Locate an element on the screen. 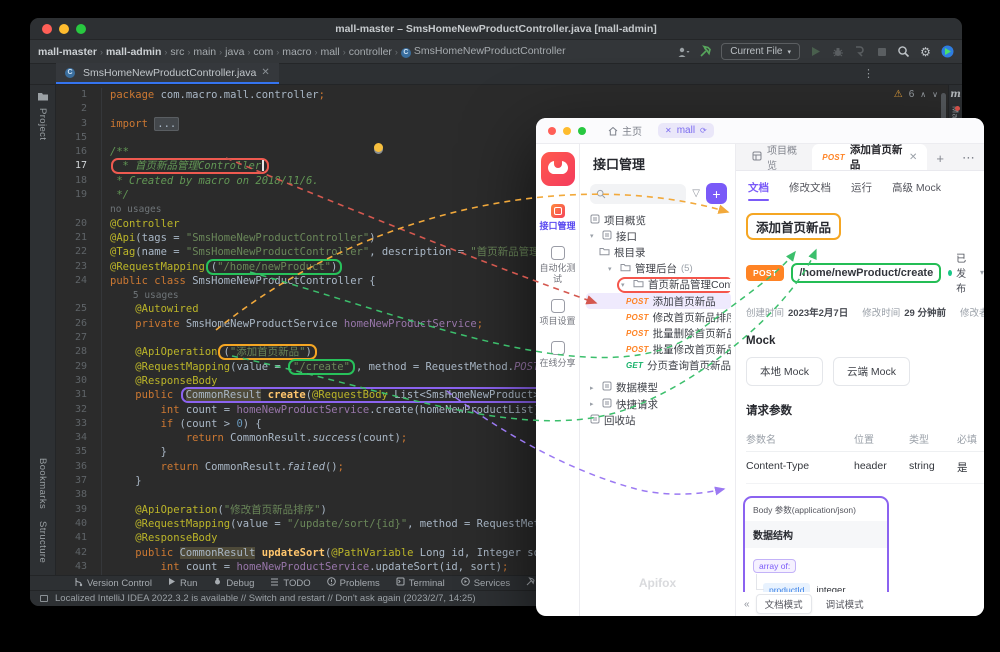 The image size is (1000, 652). run-button is located at coordinates (815, 51).